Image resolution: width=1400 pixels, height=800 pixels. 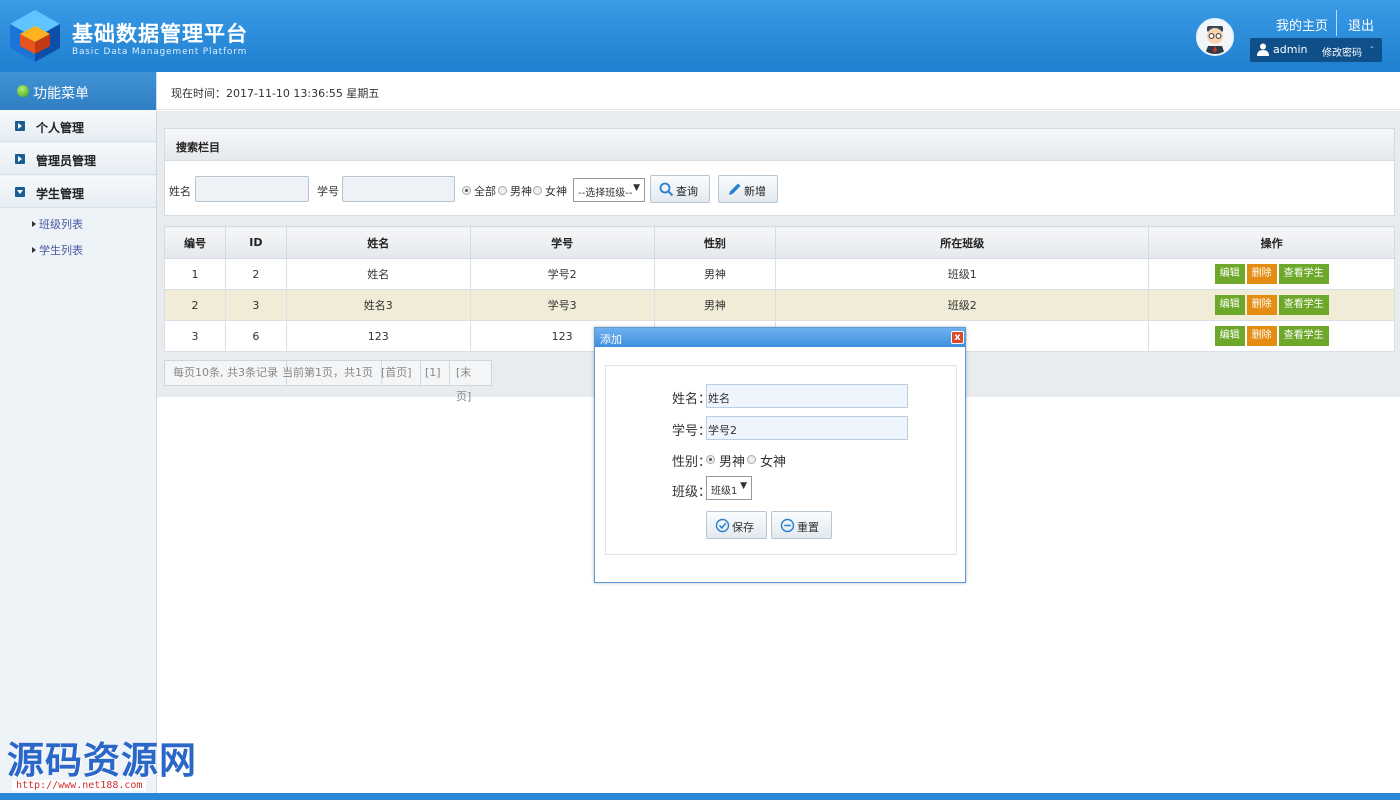 What do you see at coordinates (779, 242) in the screenshot?
I see `table-header-row: 编号 ID 姓名 学号 性别 所在班级 操作` at bounding box center [779, 242].